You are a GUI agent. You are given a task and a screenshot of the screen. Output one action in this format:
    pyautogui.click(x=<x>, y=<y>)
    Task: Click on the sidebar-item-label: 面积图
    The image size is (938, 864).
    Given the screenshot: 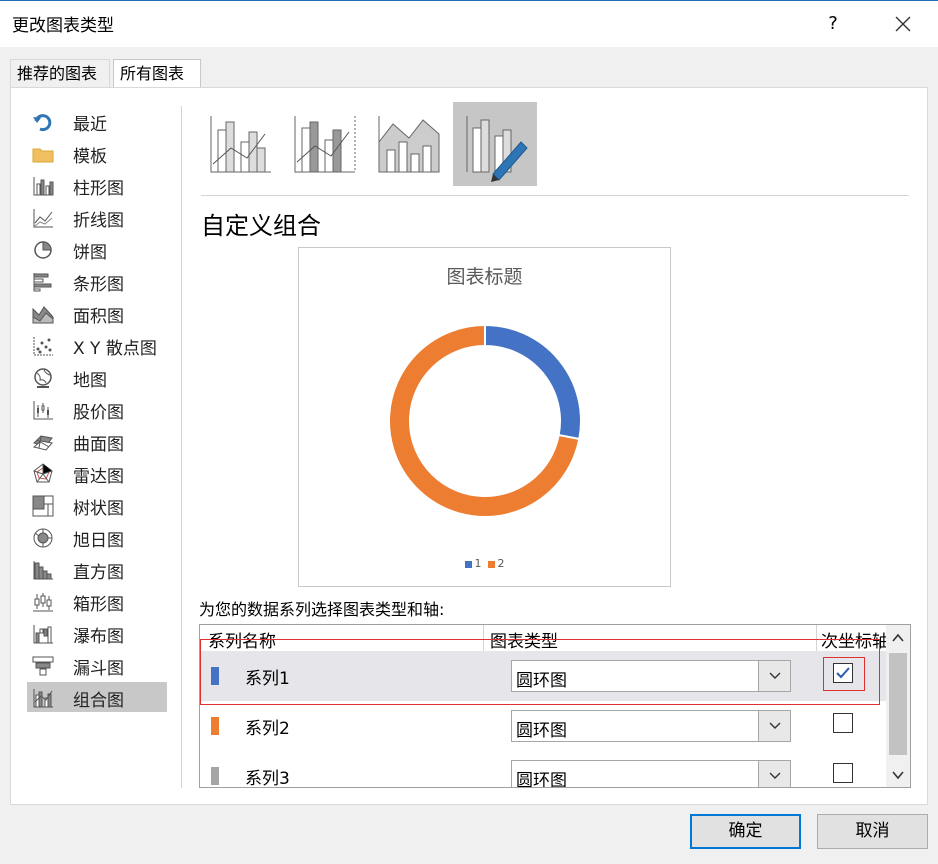 What is the action you would take?
    pyautogui.click(x=98, y=317)
    